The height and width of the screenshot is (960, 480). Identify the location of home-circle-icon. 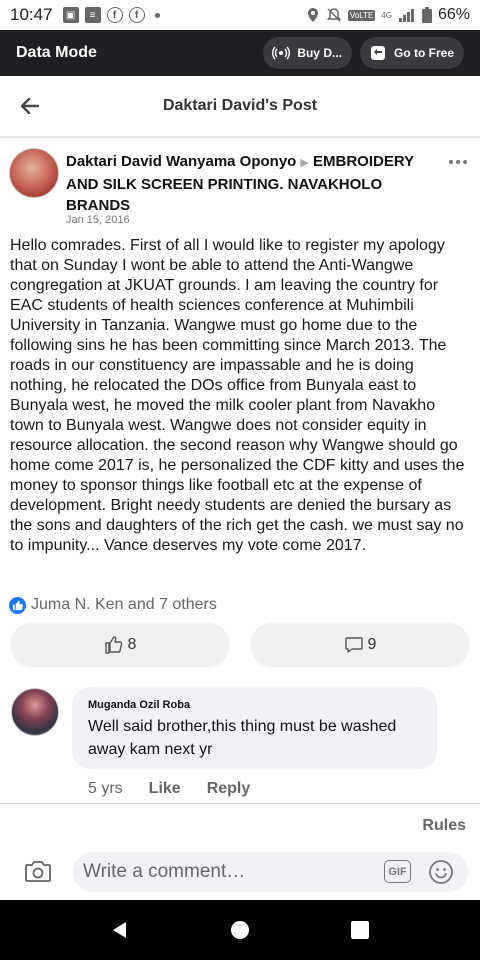
(240, 930).